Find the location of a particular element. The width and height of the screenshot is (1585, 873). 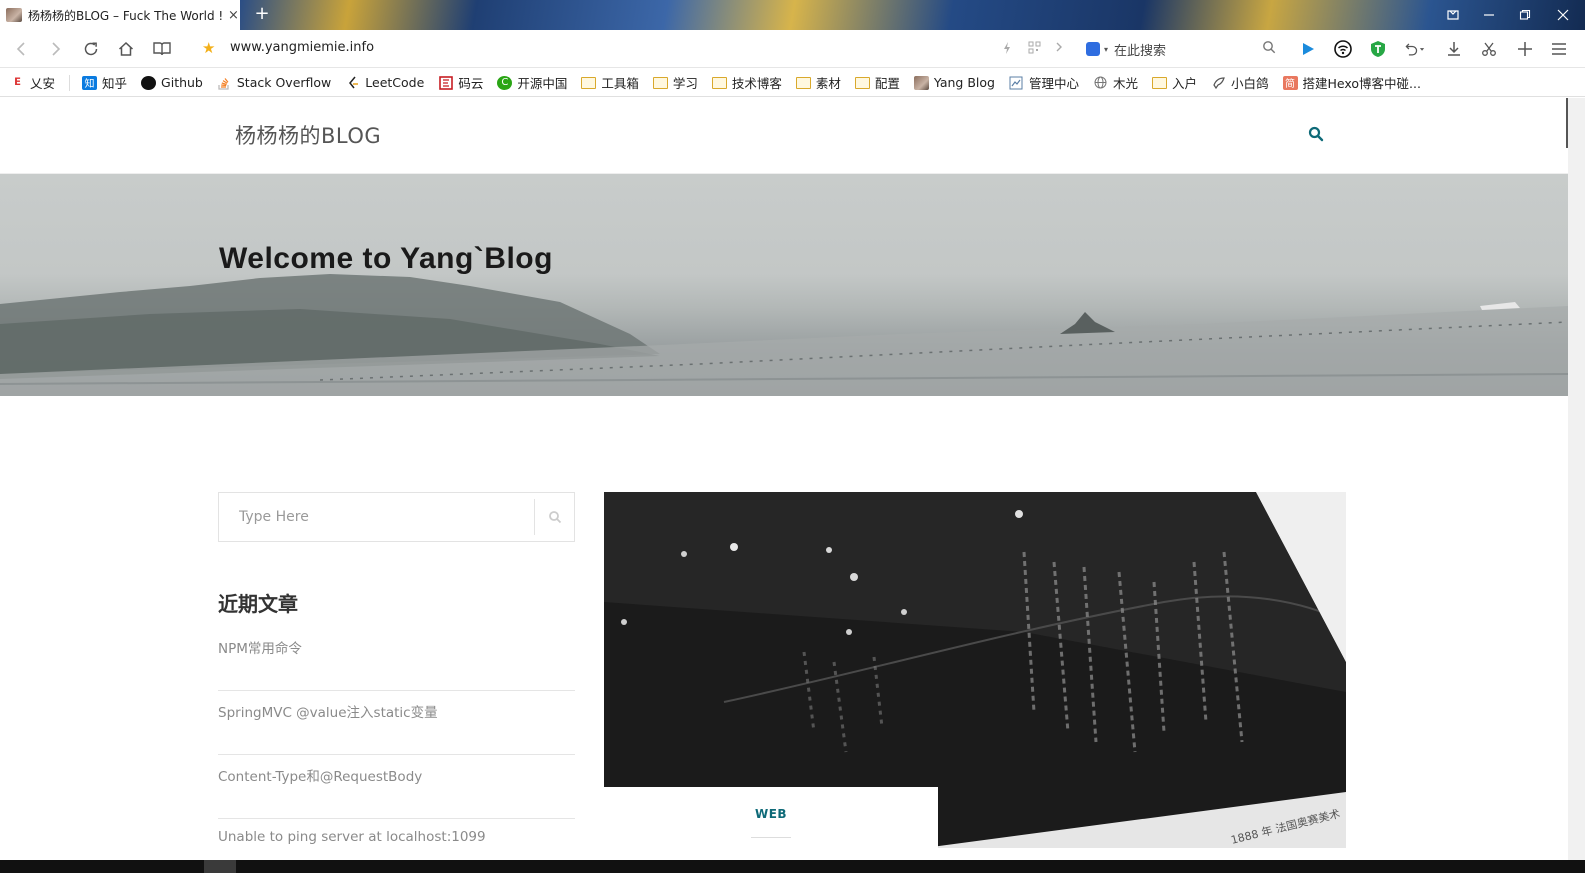

engine-dropdown-icon: ▾ is located at coordinates (1106, 49).